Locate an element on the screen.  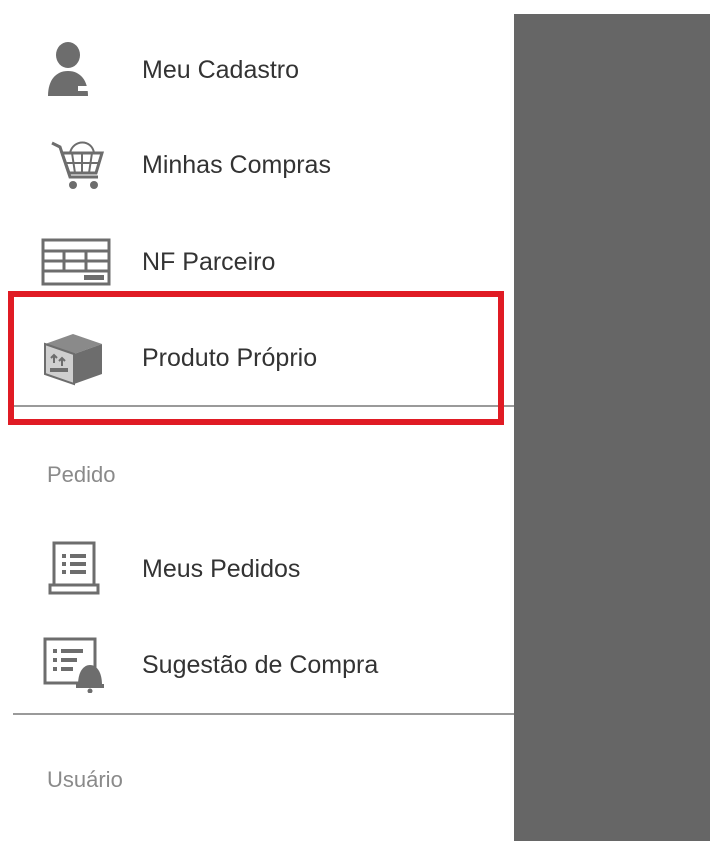
menu-item-label: Meu Cadastro is located at coordinates (221, 70).